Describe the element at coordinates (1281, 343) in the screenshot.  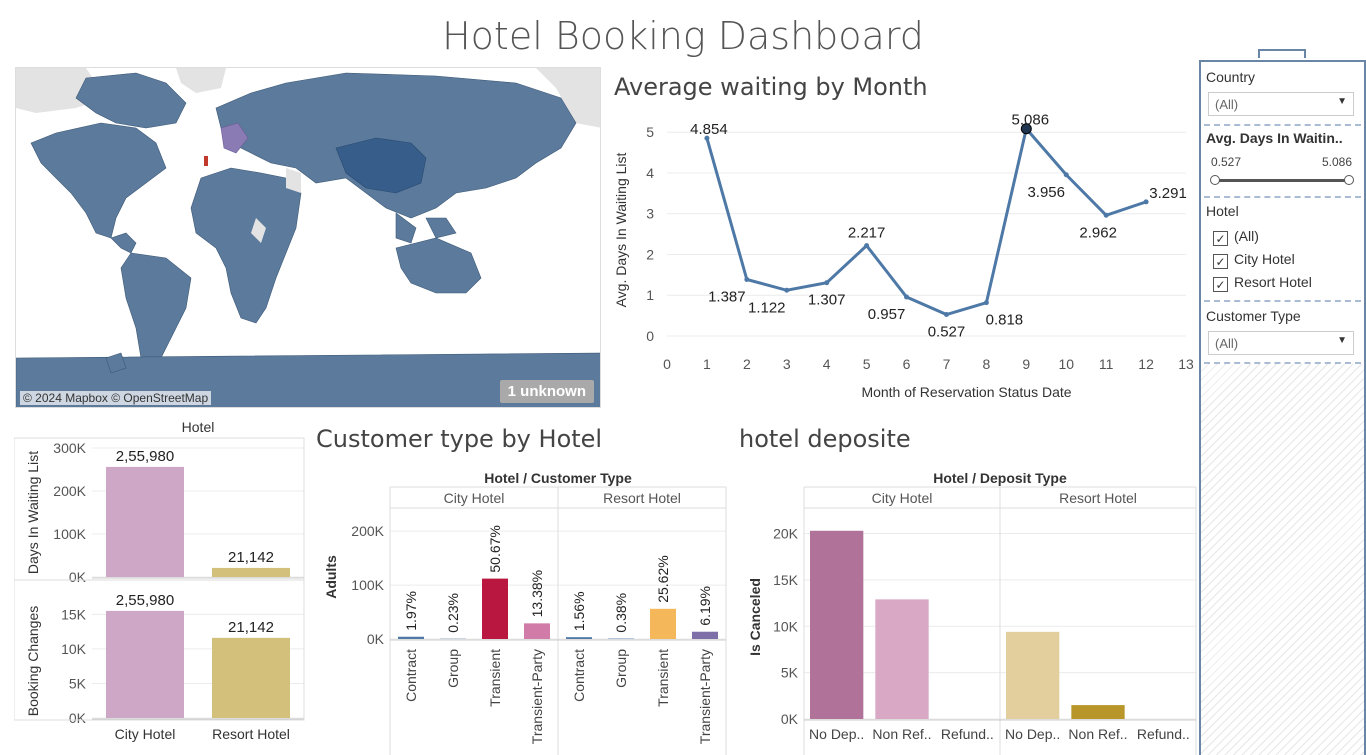
I see `customer-type-dropdown: (All) ▼` at that location.